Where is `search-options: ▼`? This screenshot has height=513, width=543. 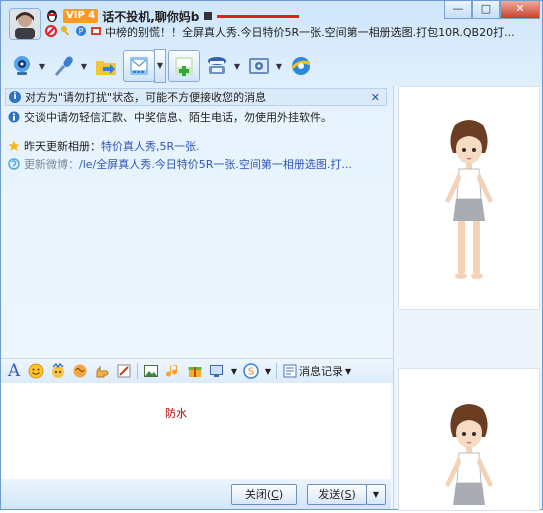
search-options: ▼ is located at coordinates (268, 371).